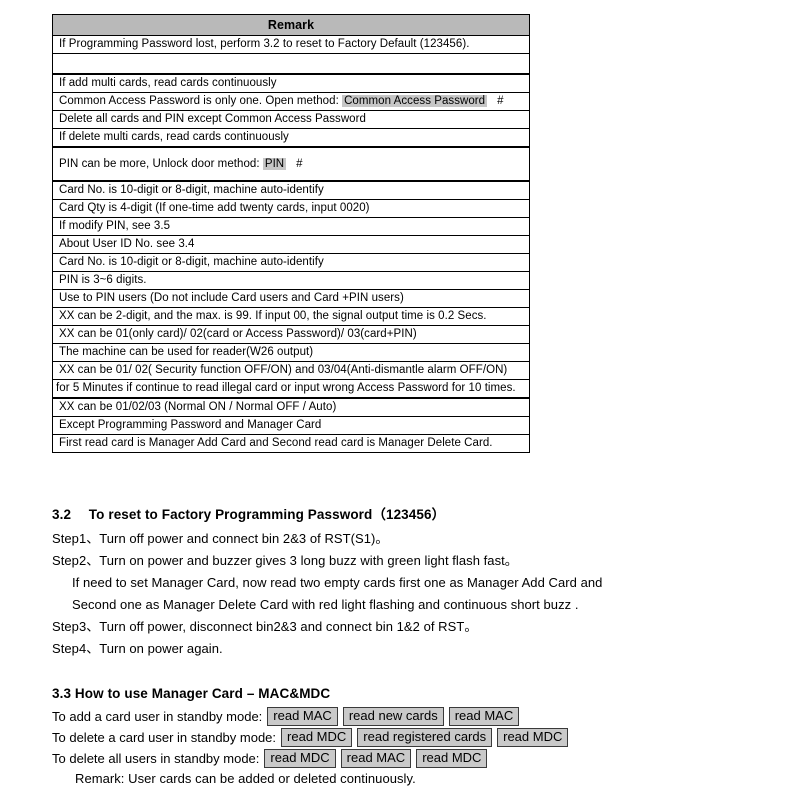 The height and width of the screenshot is (800, 800). I want to click on keycap-delete-user-1: read MDC, so click(317, 737).